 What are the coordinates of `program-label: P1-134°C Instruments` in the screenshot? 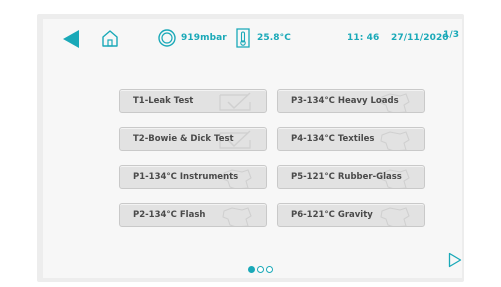 It's located at (186, 177).